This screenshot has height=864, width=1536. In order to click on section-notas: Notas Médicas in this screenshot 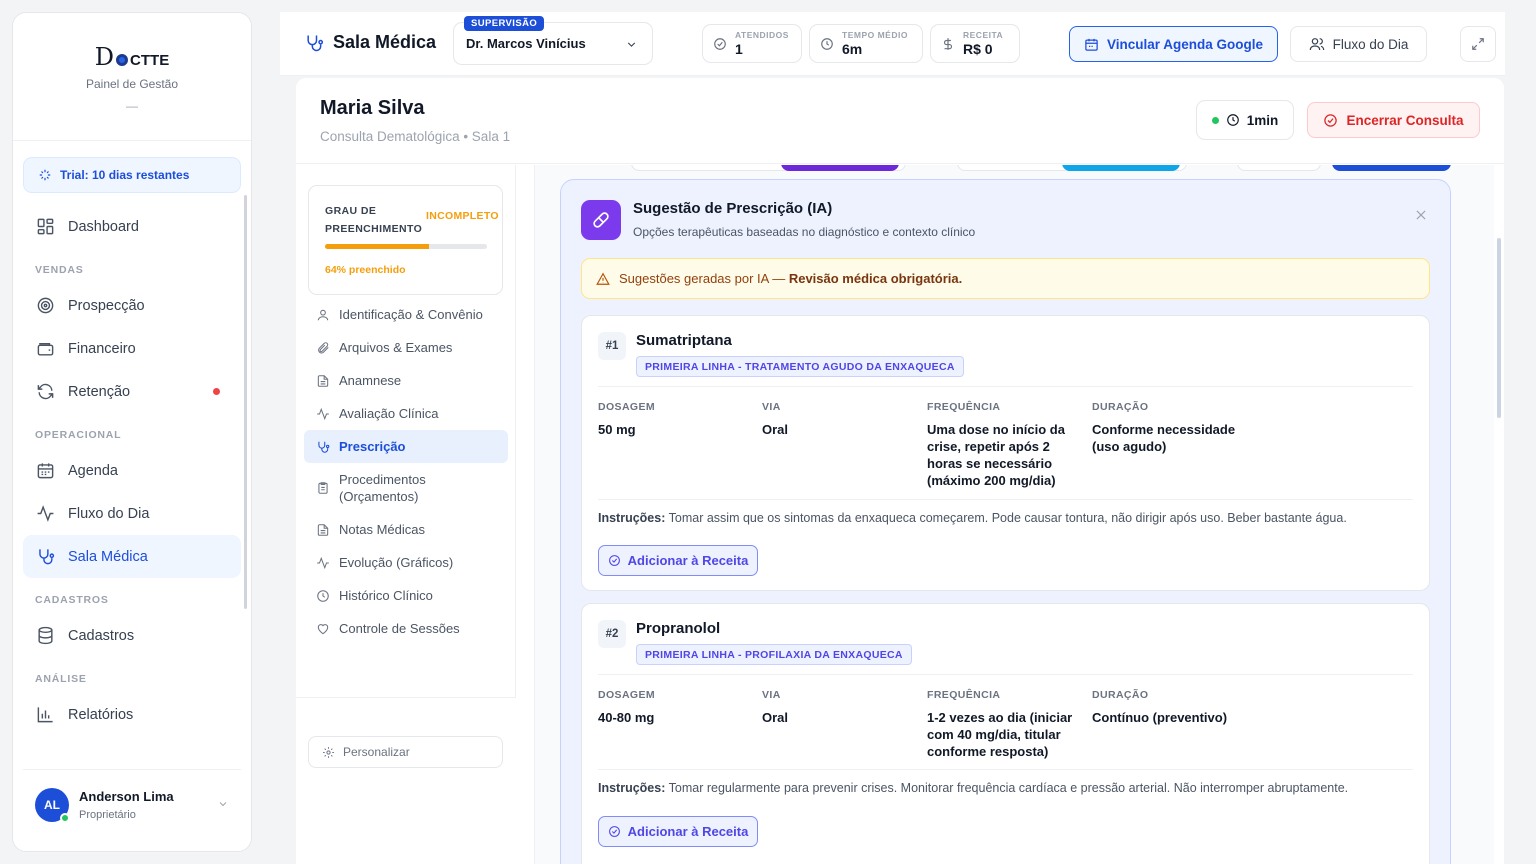, I will do `click(406, 529)`.